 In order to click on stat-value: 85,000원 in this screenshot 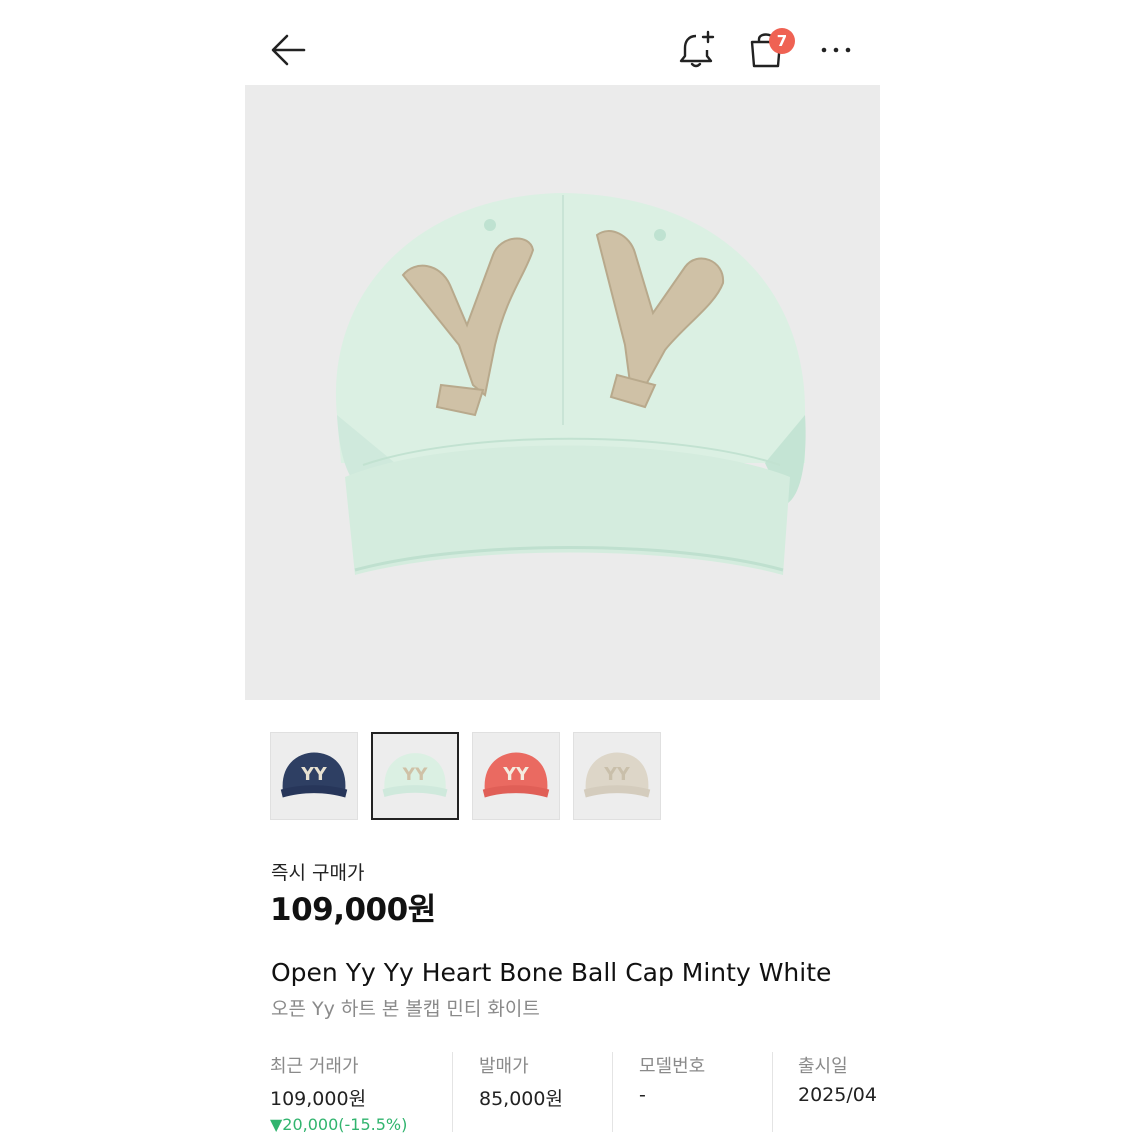, I will do `click(521, 1099)`.